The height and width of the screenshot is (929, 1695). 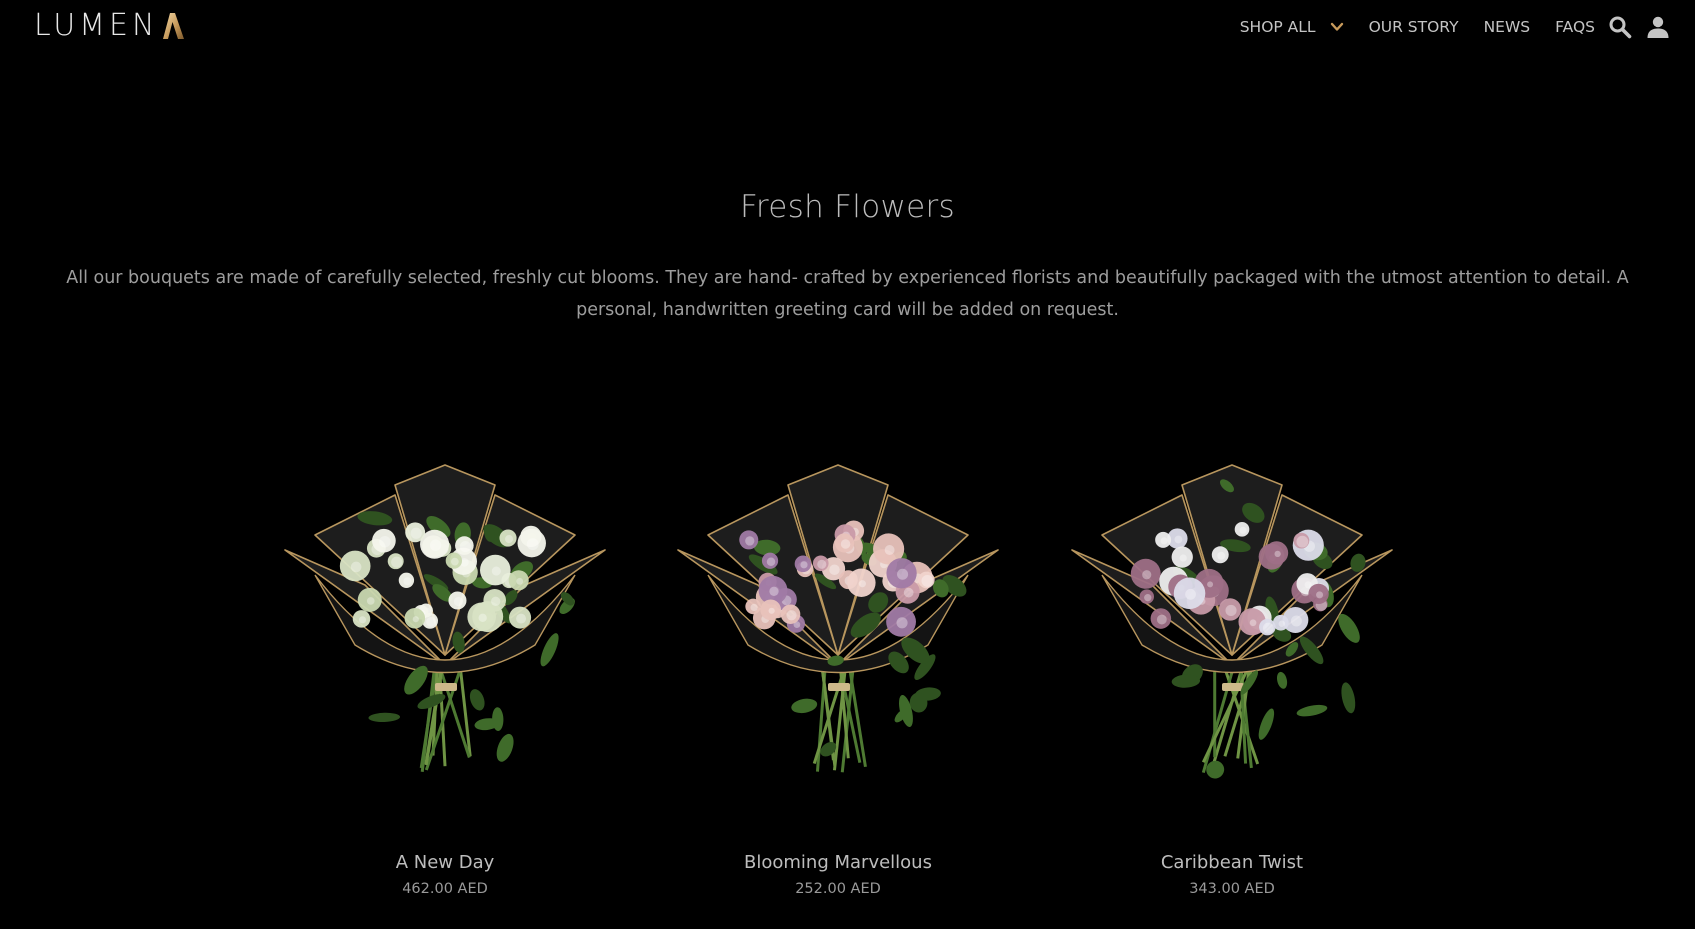 I want to click on nav-news-label: NEWS, so click(x=1507, y=27).